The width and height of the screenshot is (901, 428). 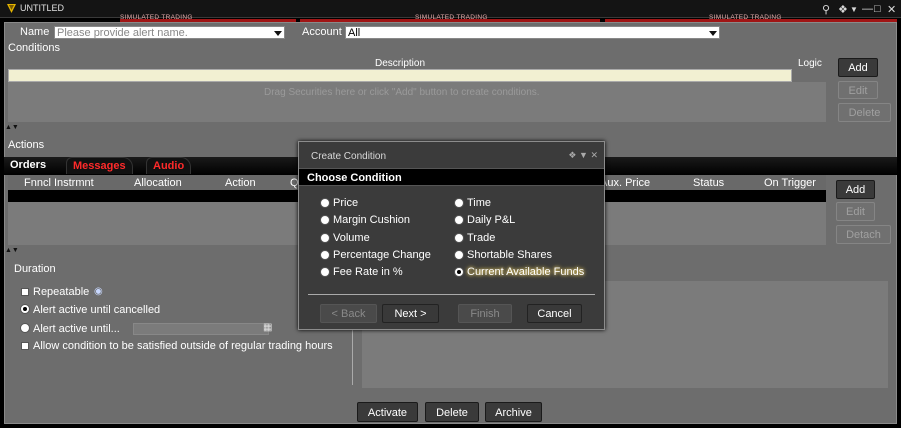 What do you see at coordinates (810, 63) in the screenshot?
I see `logic-header: Logic` at bounding box center [810, 63].